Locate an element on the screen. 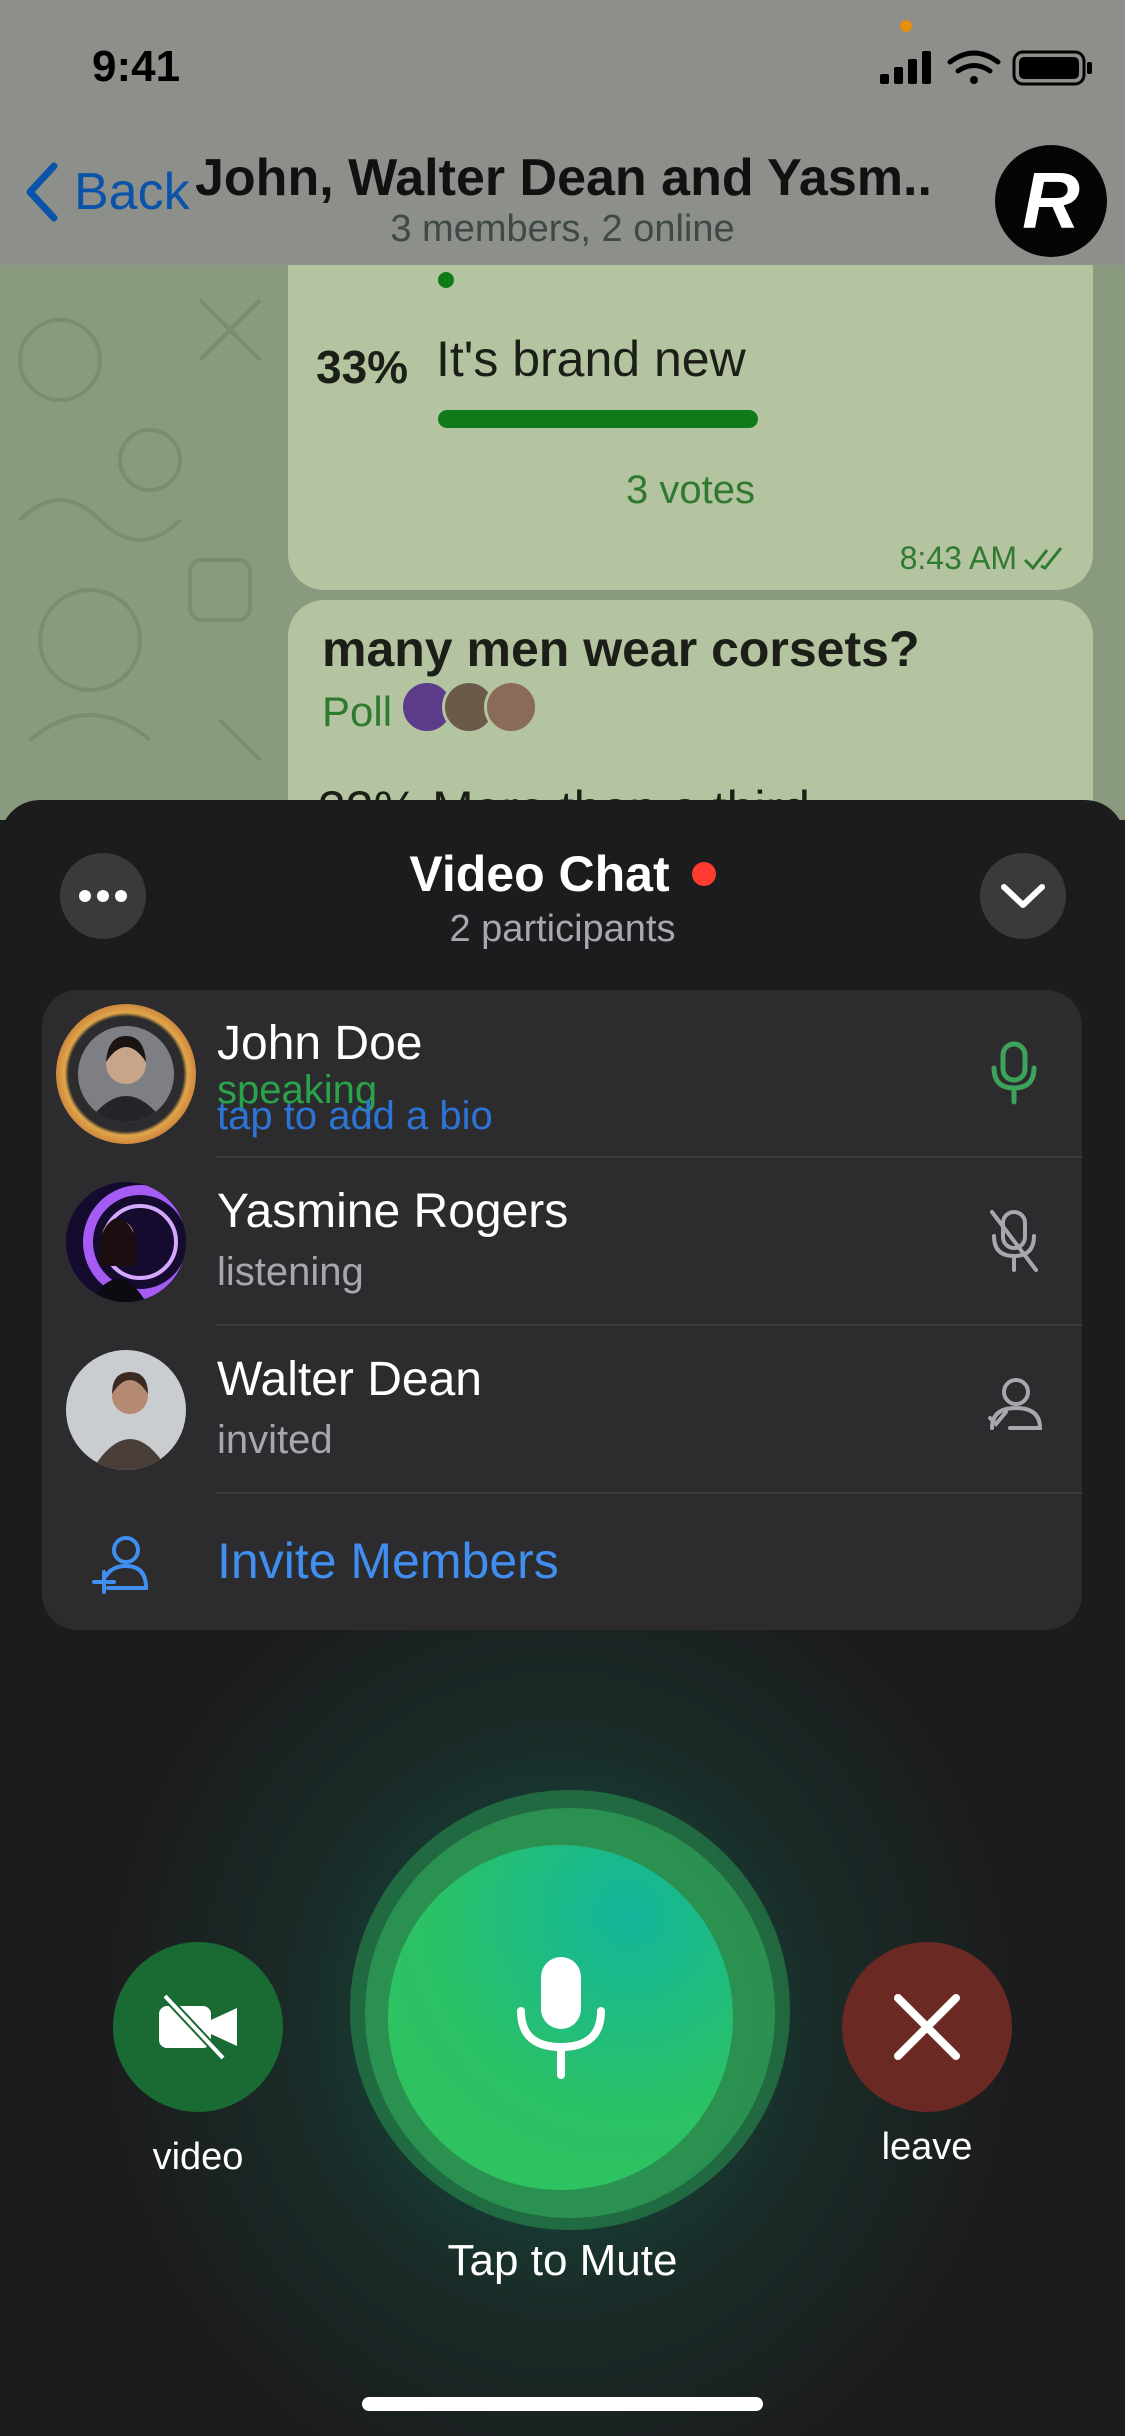 This screenshot has height=2436, width=1125. status-time: 9:41 is located at coordinates (136, 66).